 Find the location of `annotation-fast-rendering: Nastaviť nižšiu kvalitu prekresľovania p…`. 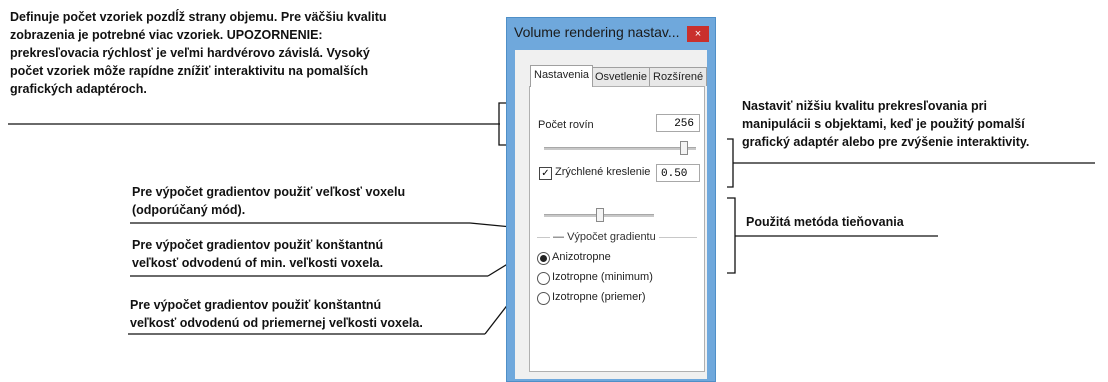

annotation-fast-rendering: Nastaviť nižšiu kvalitu prekresľovania p… is located at coordinates (885, 124).